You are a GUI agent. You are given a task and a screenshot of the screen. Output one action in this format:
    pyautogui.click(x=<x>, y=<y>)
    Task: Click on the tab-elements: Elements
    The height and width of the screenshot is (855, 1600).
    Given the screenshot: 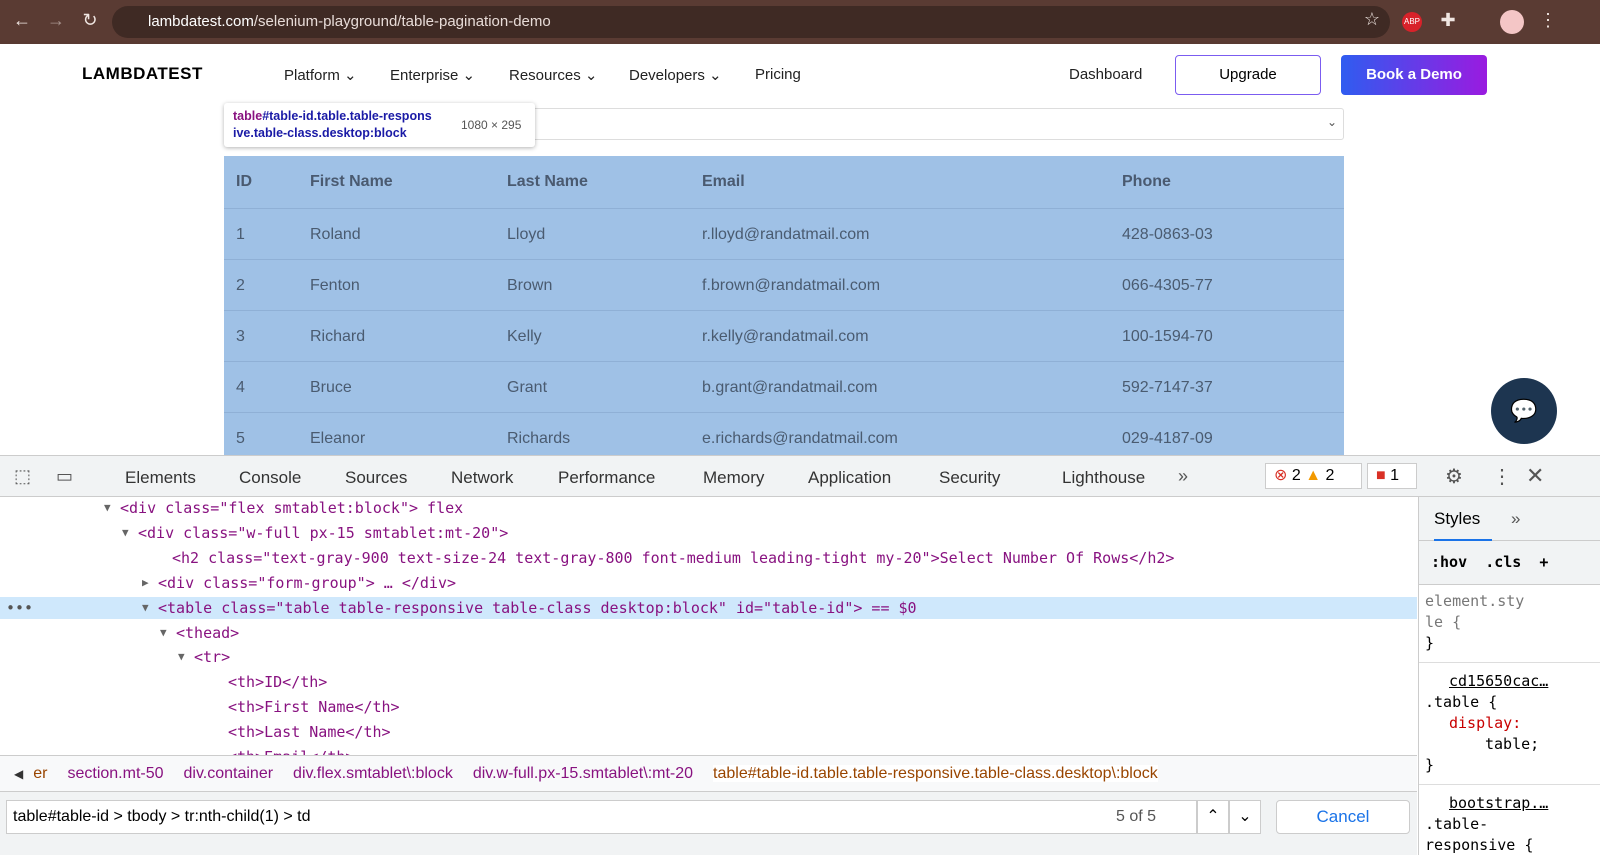 What is the action you would take?
    pyautogui.click(x=160, y=483)
    